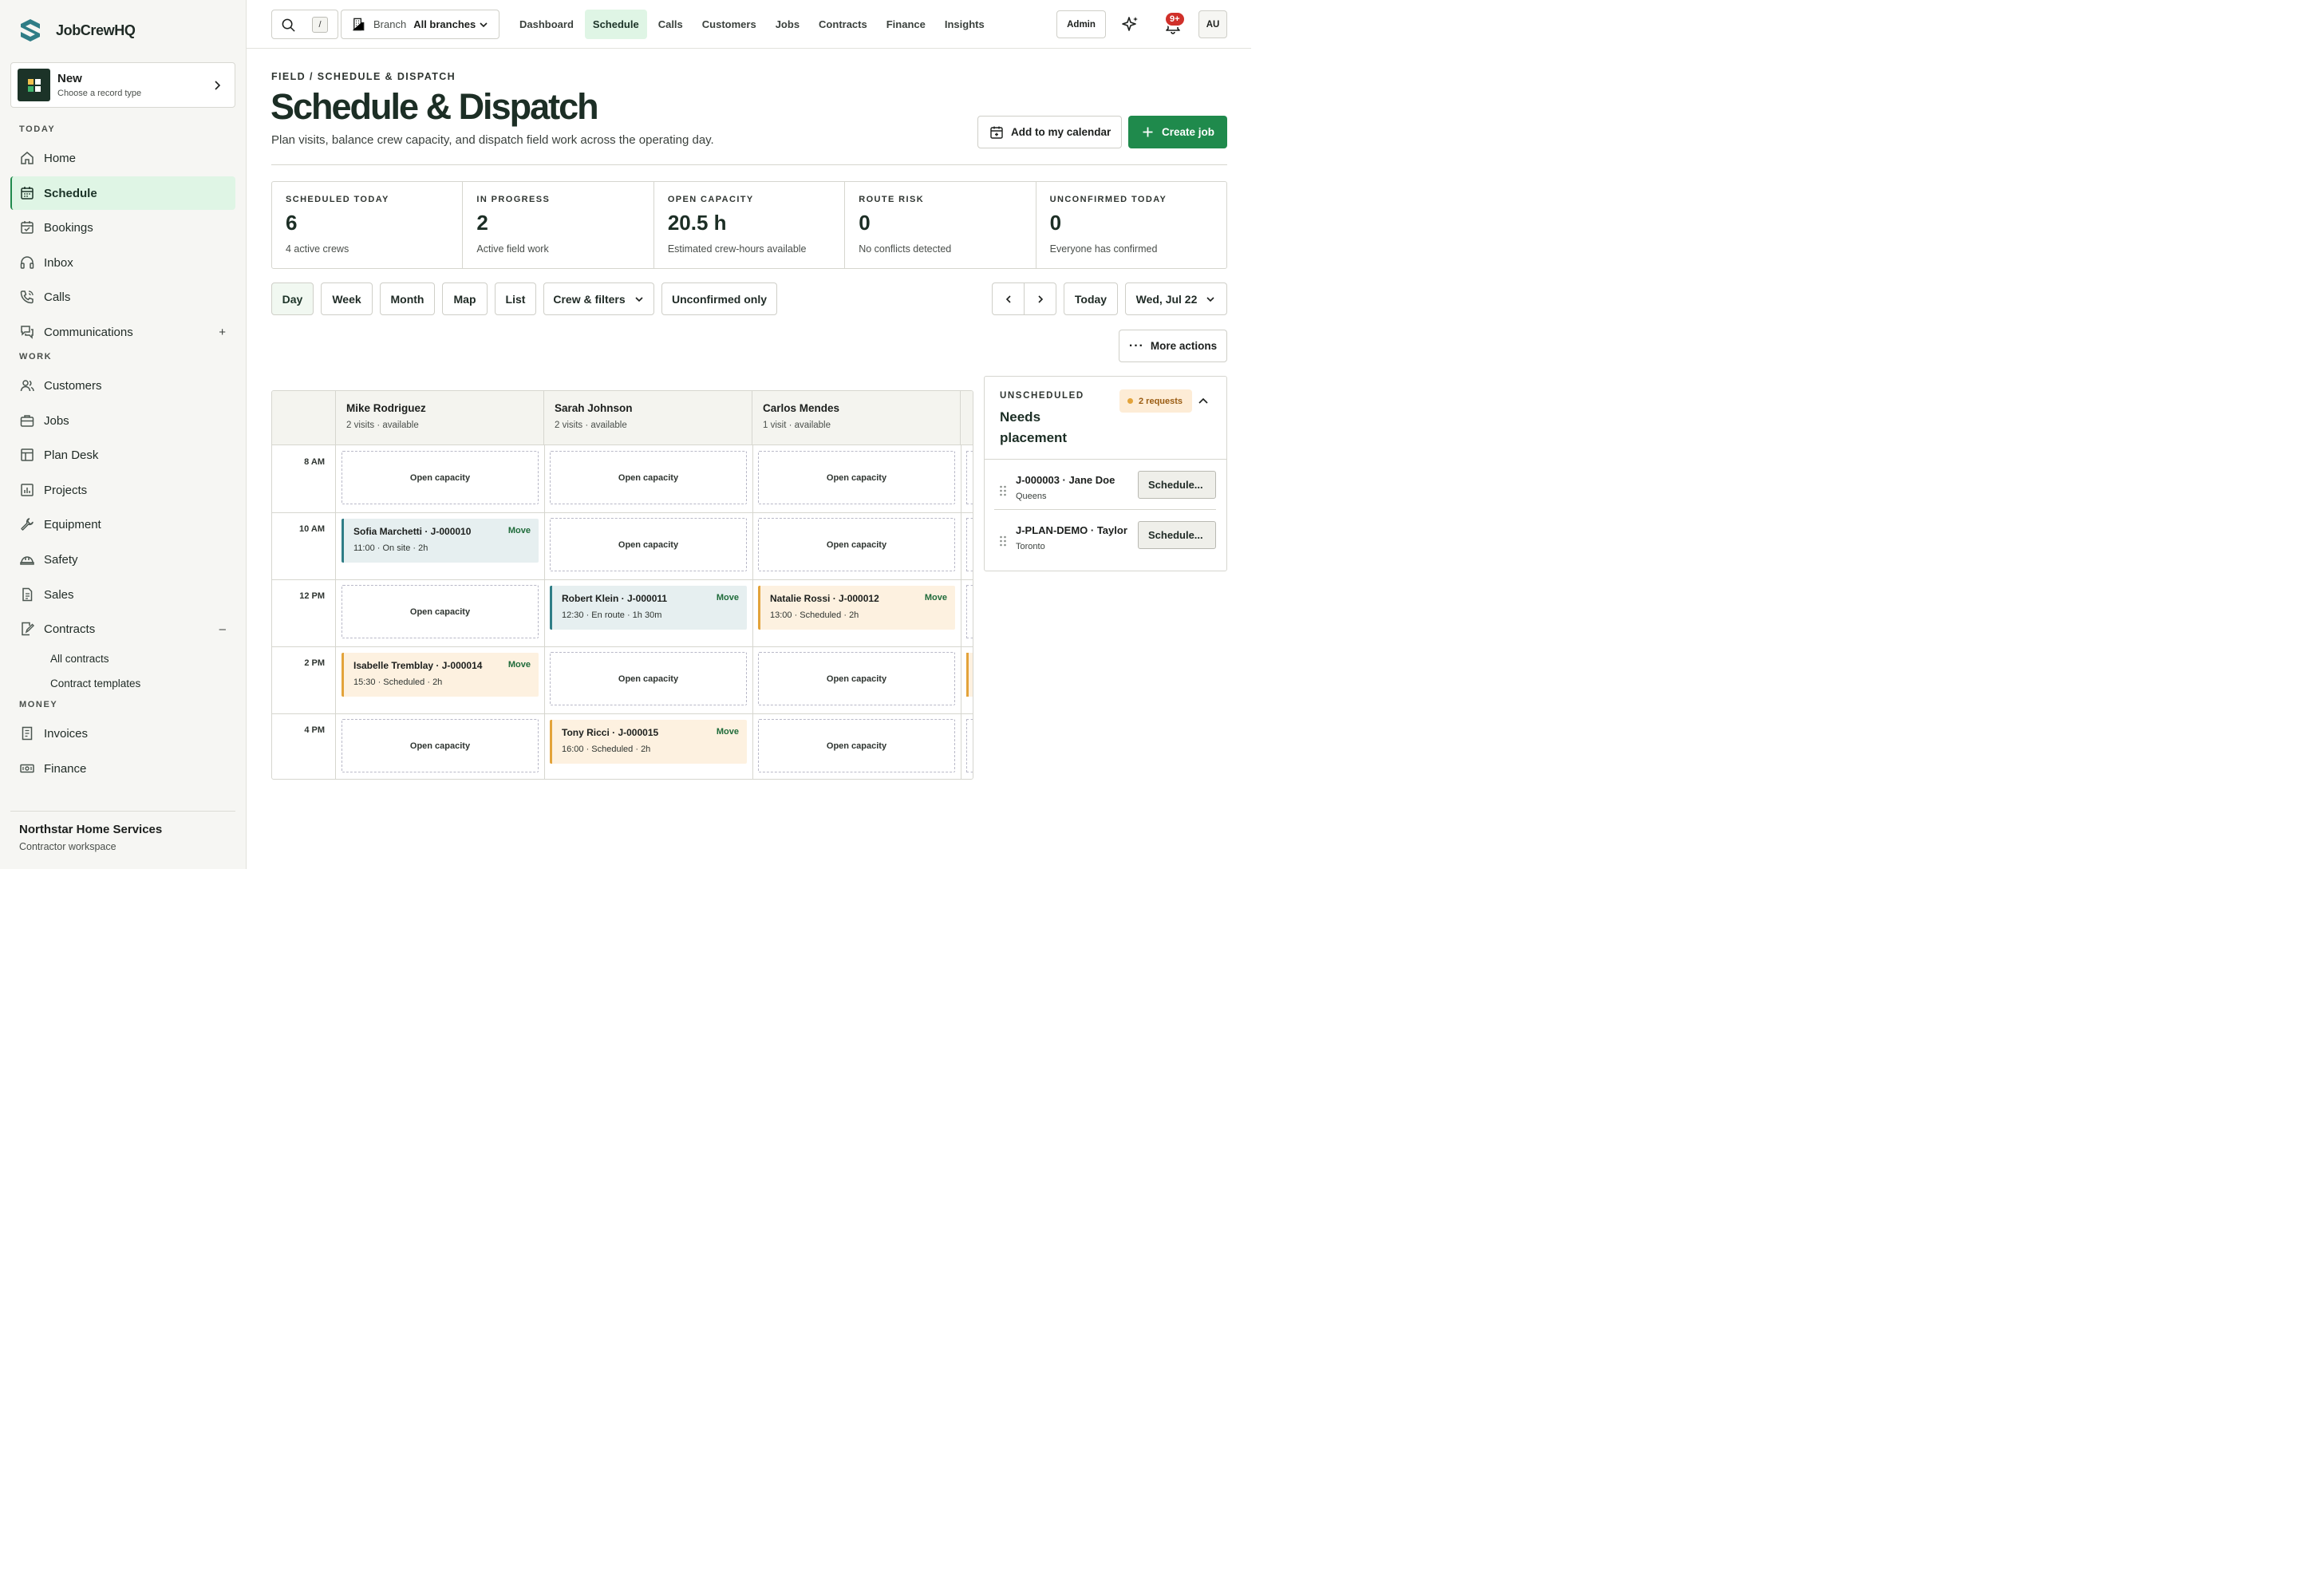 The width and height of the screenshot is (2298, 1596). What do you see at coordinates (122, 332) in the screenshot?
I see `sidebar-item-communications: Communications +` at bounding box center [122, 332].